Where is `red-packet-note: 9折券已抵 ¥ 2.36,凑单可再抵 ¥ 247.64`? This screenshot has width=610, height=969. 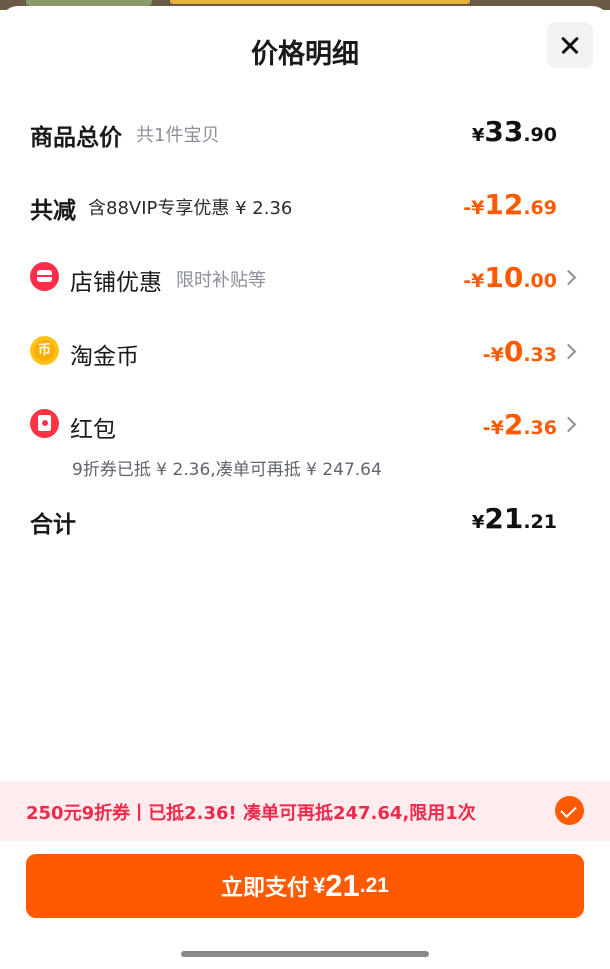
red-packet-note: 9折券已抵 ¥ 2.36,凑单可再抵 ¥ 247.64 is located at coordinates (227, 470).